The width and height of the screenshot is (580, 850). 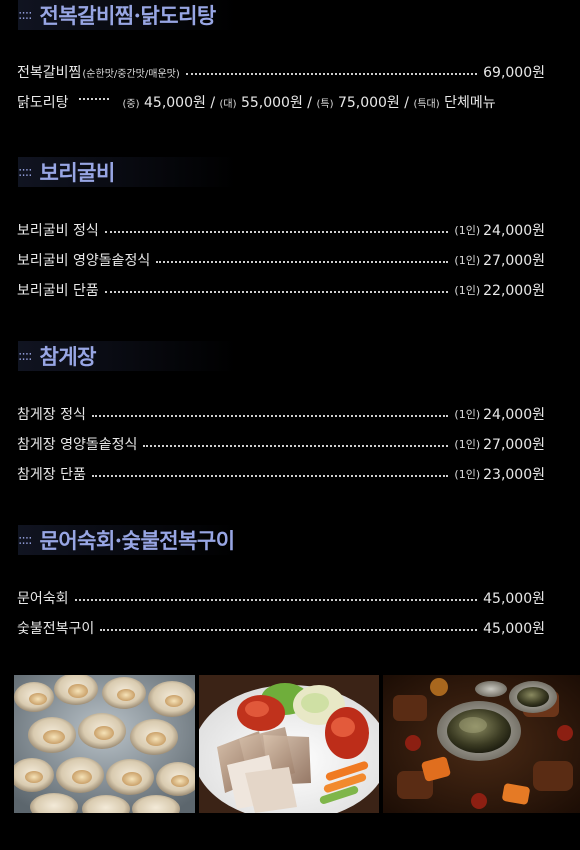 I want to click on menu-item-price: 단체메뉴, so click(x=470, y=103).